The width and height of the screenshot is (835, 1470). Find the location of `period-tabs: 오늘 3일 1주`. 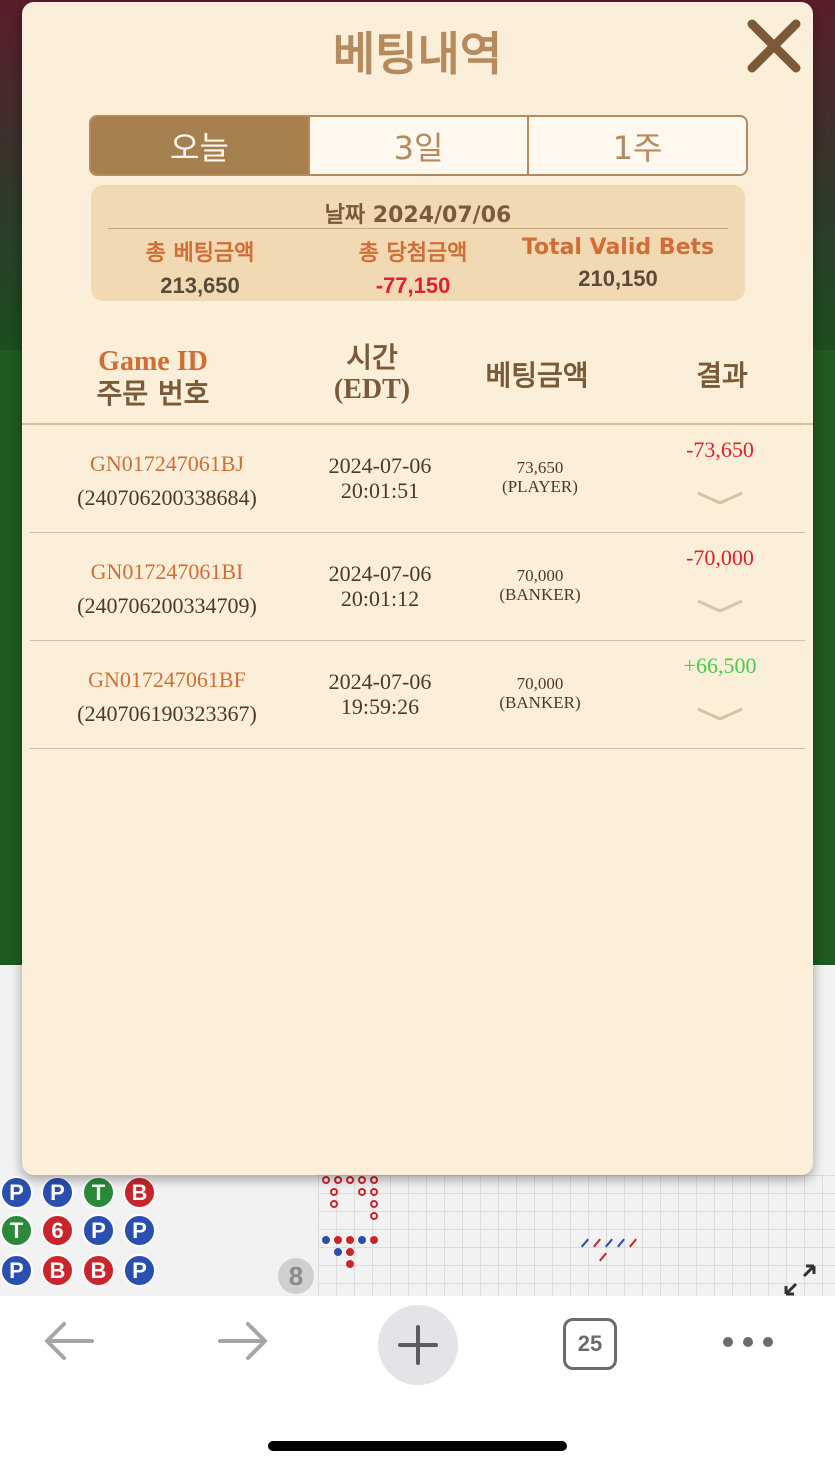

period-tabs: 오늘 3일 1주 is located at coordinates (418, 145).